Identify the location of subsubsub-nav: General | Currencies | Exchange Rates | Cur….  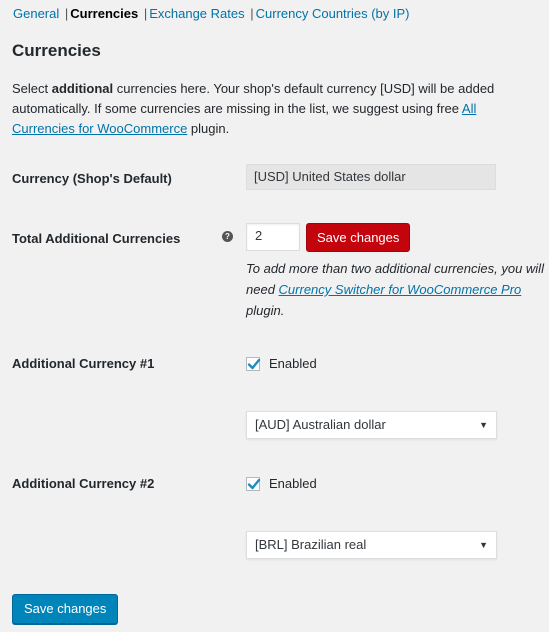
(211, 13).